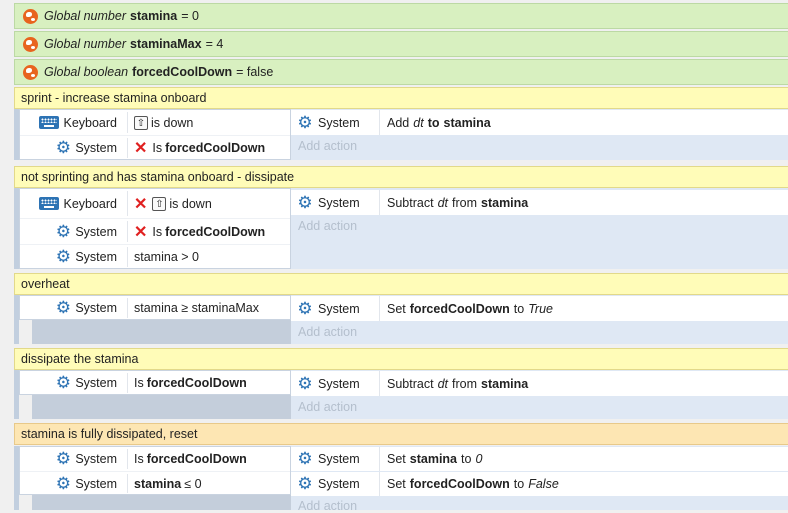 Image resolution: width=788 pixels, height=513 pixels. Describe the element at coordinates (401, 16) in the screenshot. I see `global-variable-stamina: Global number stamina = 0` at that location.